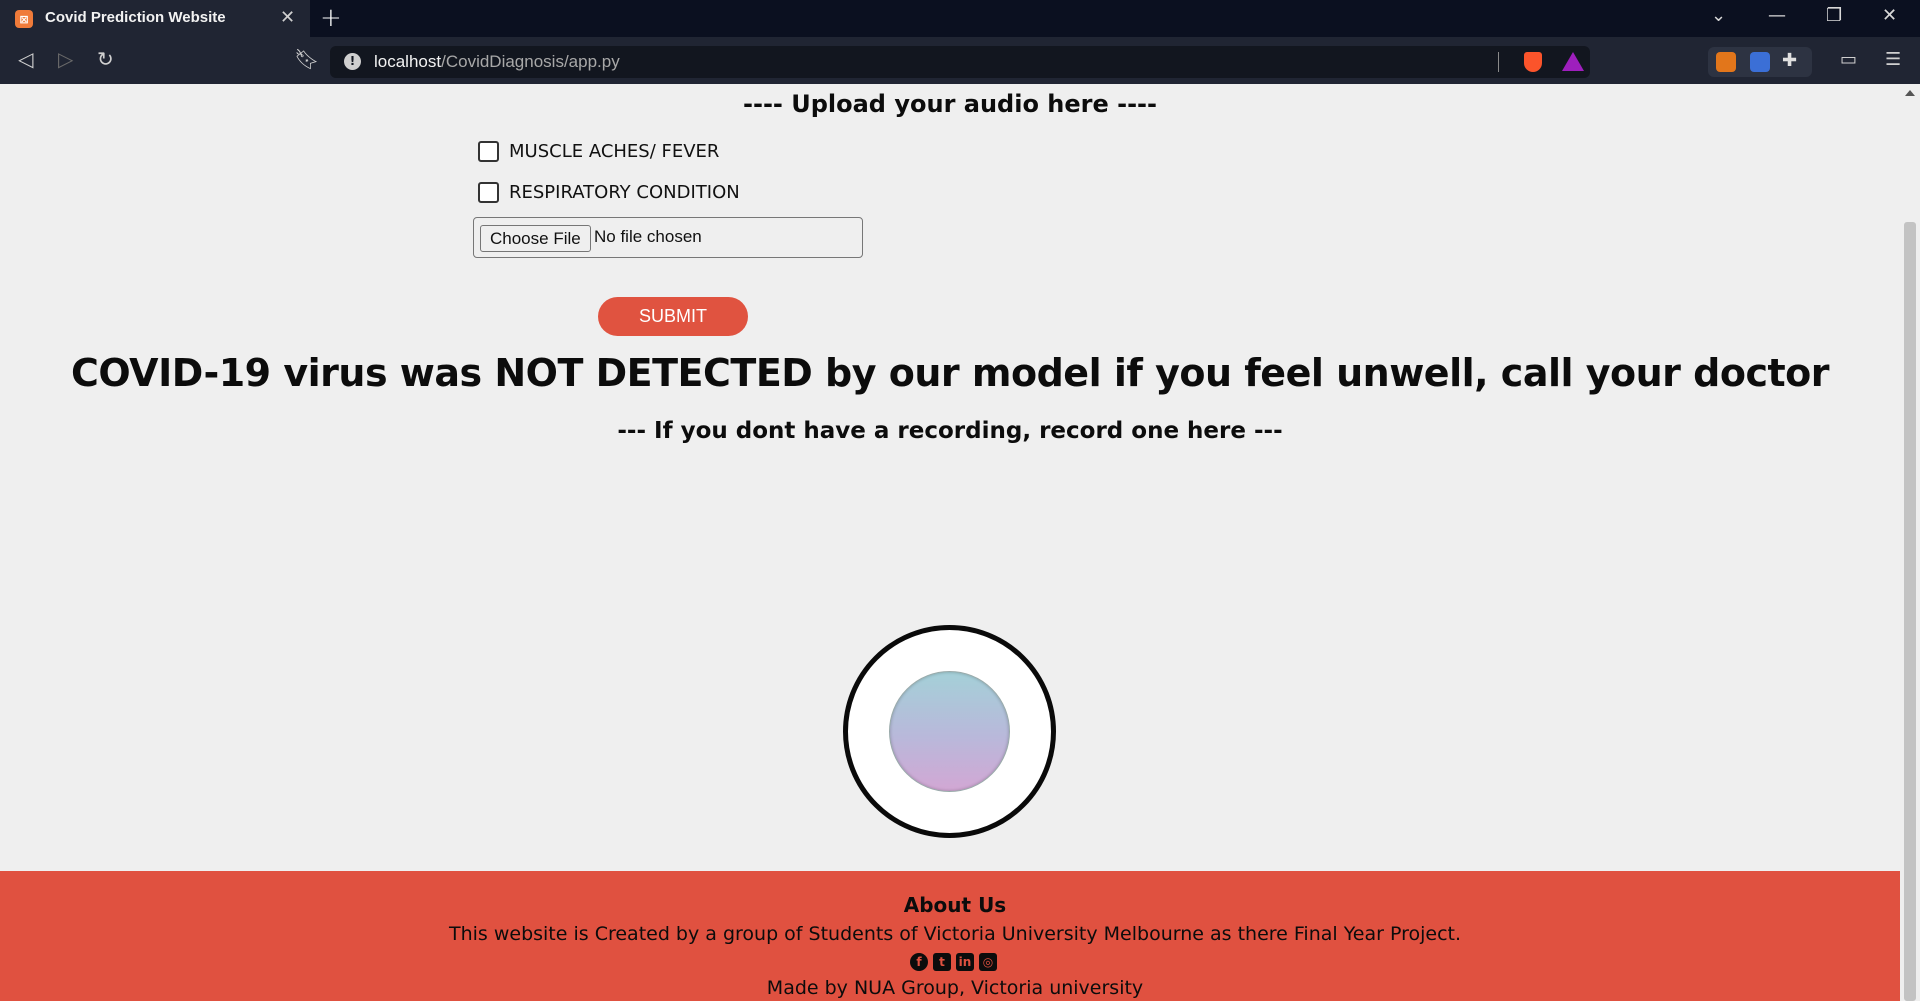  What do you see at coordinates (1726, 62) in the screenshot?
I see `metamask-icon` at bounding box center [1726, 62].